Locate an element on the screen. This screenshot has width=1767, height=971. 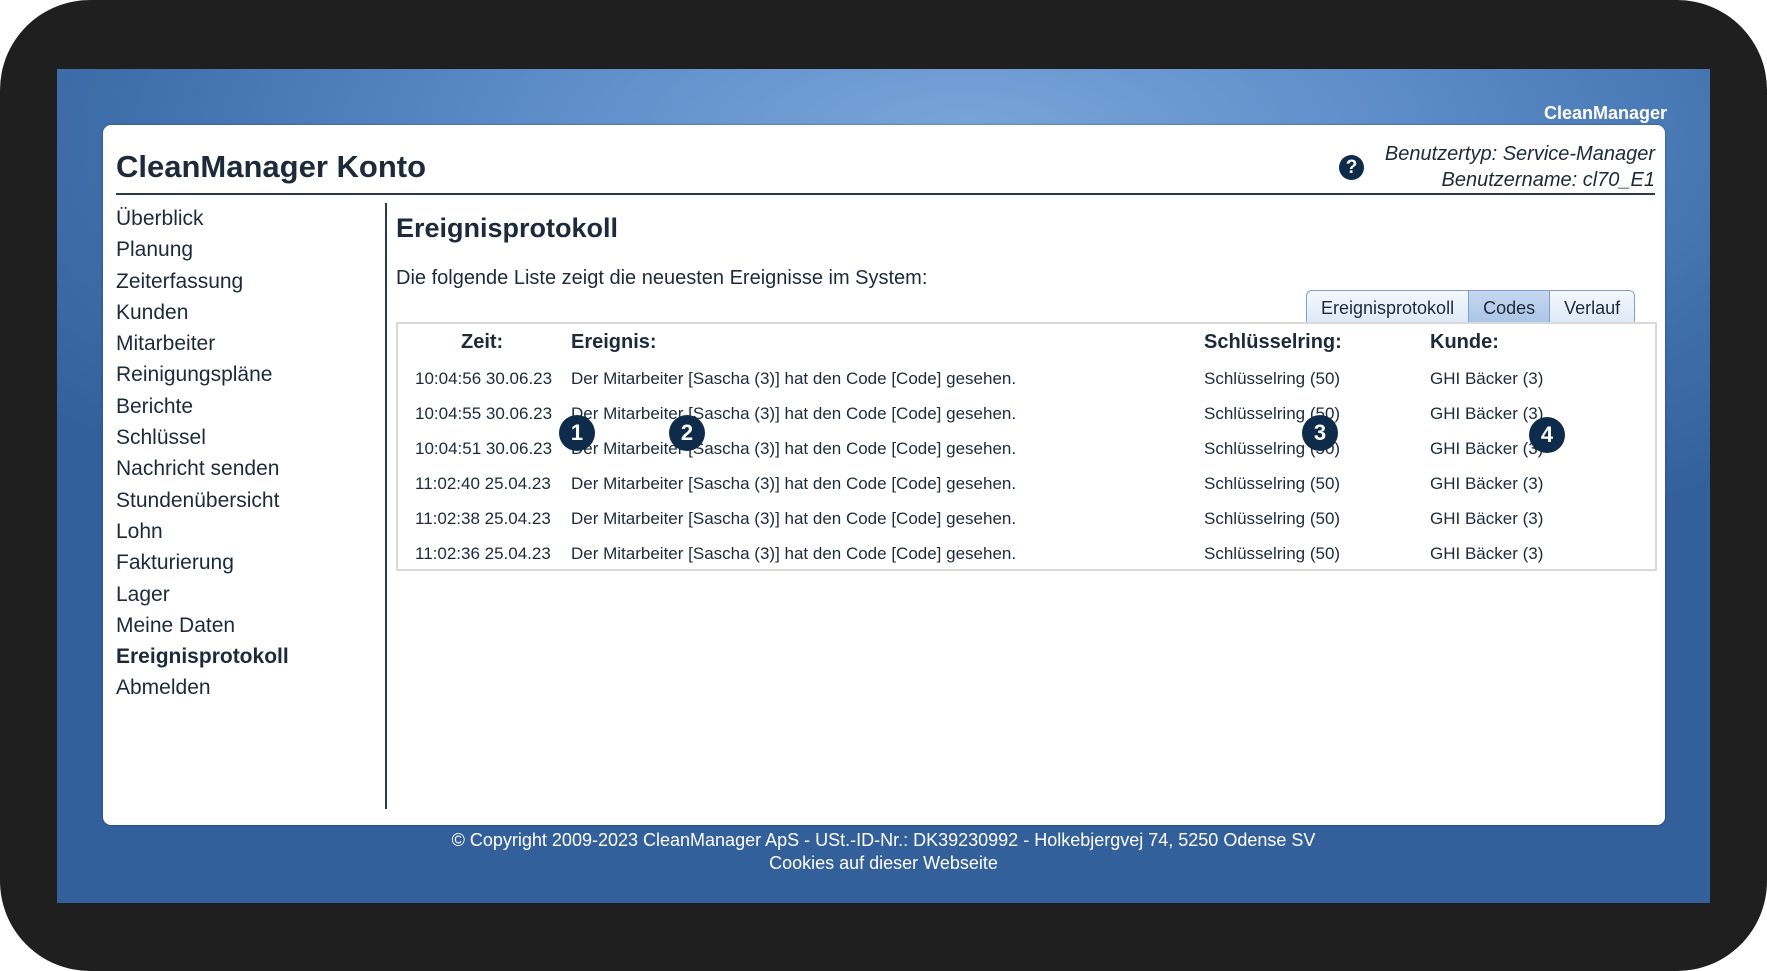
sidebar-item-zeiterfassung: Zeiterfassung is located at coordinates (241, 281).